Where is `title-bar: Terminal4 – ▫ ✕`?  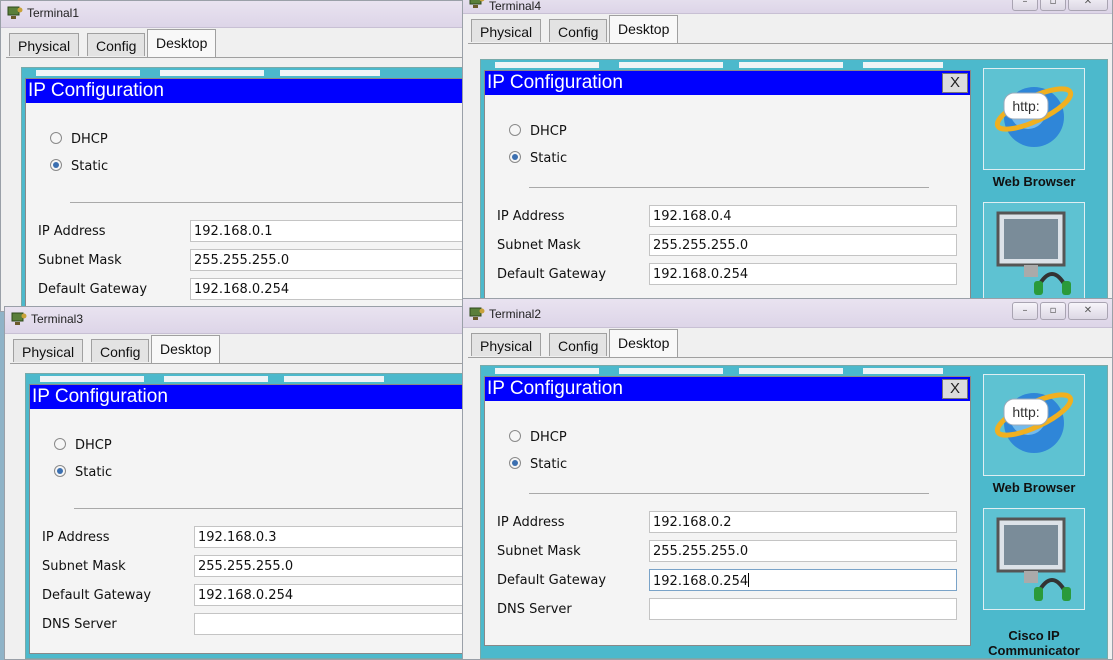
title-bar: Terminal4 – ▫ ✕ is located at coordinates (787, 7).